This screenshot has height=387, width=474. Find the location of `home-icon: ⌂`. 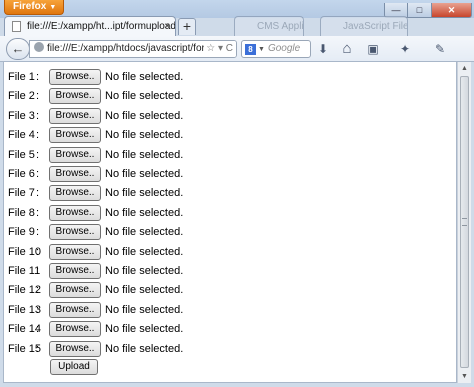

home-icon: ⌂ is located at coordinates (347, 49).